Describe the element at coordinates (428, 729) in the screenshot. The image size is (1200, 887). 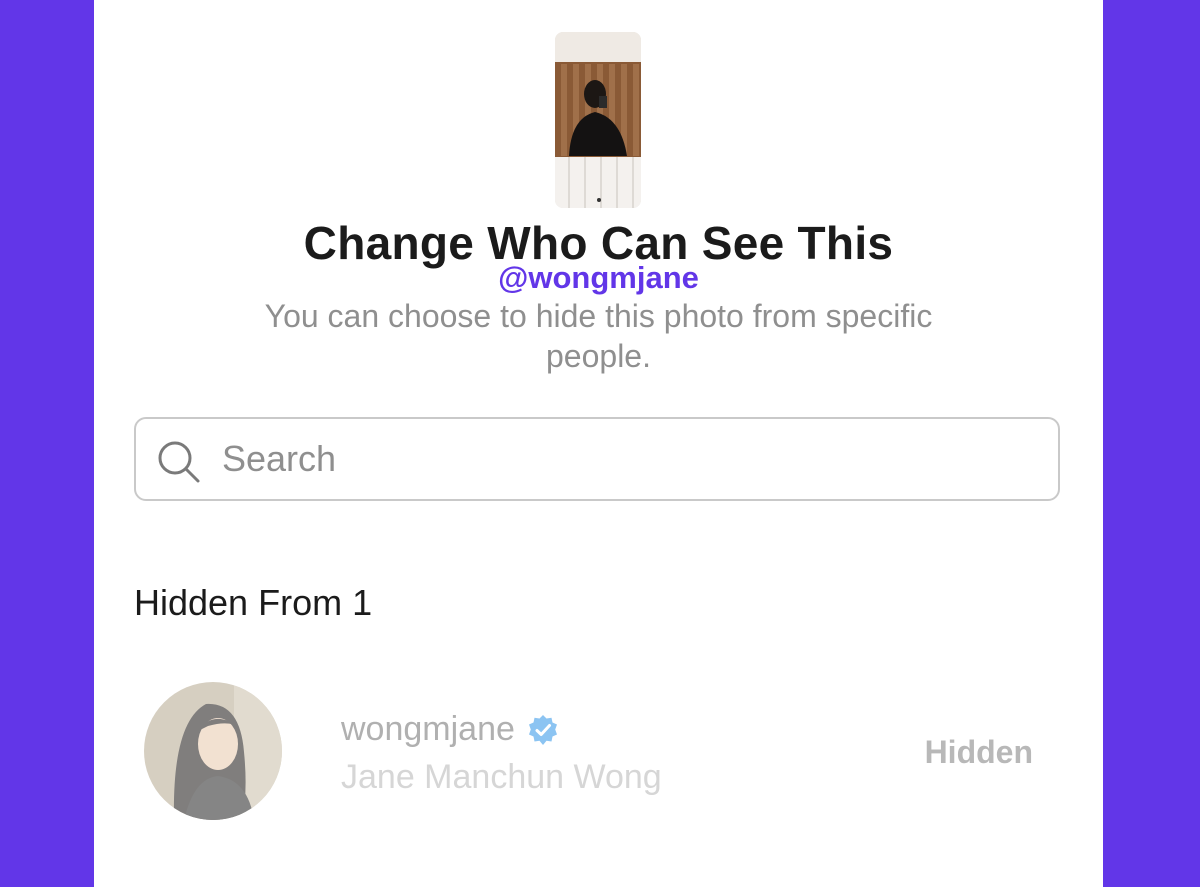
I see `username: wongmjane` at that location.